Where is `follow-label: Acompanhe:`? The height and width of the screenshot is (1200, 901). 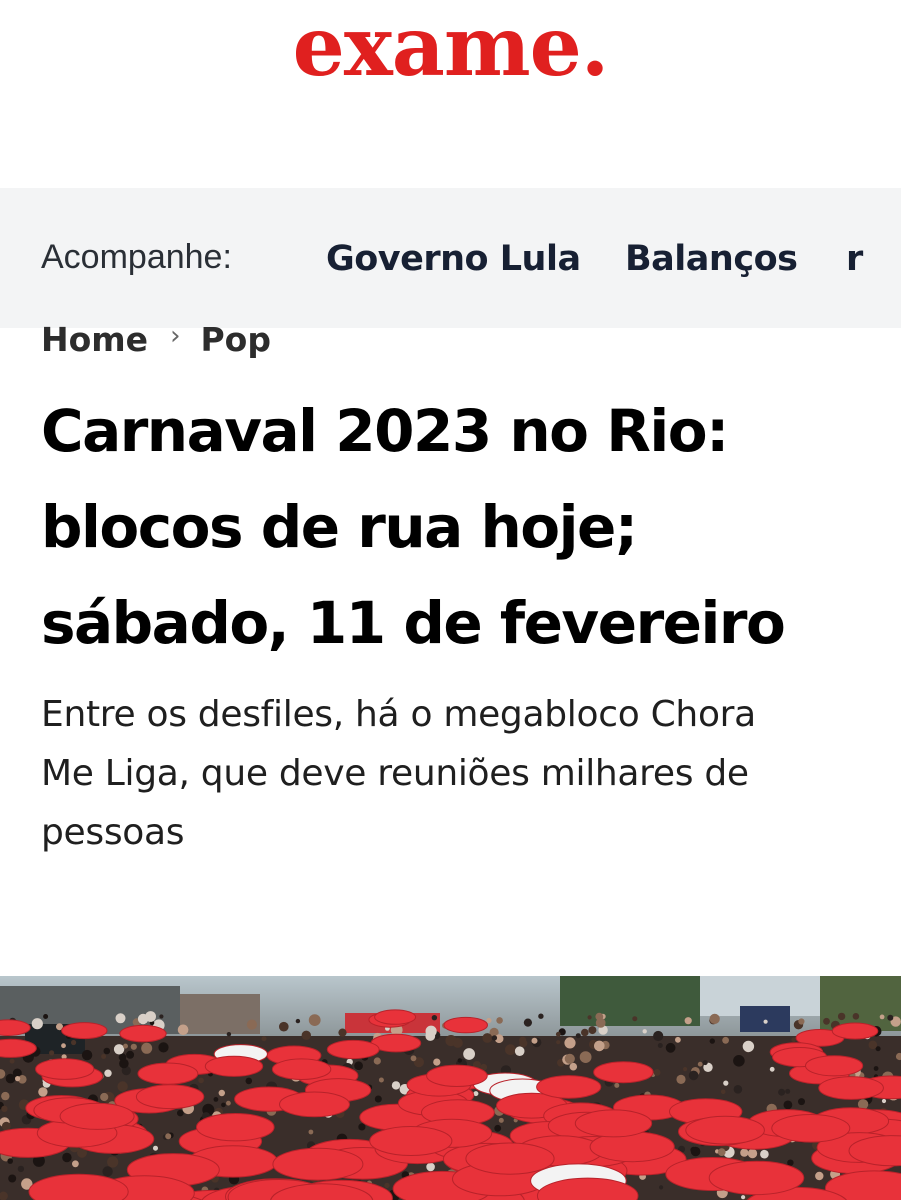
follow-label: Acompanhe: is located at coordinates (136, 257).